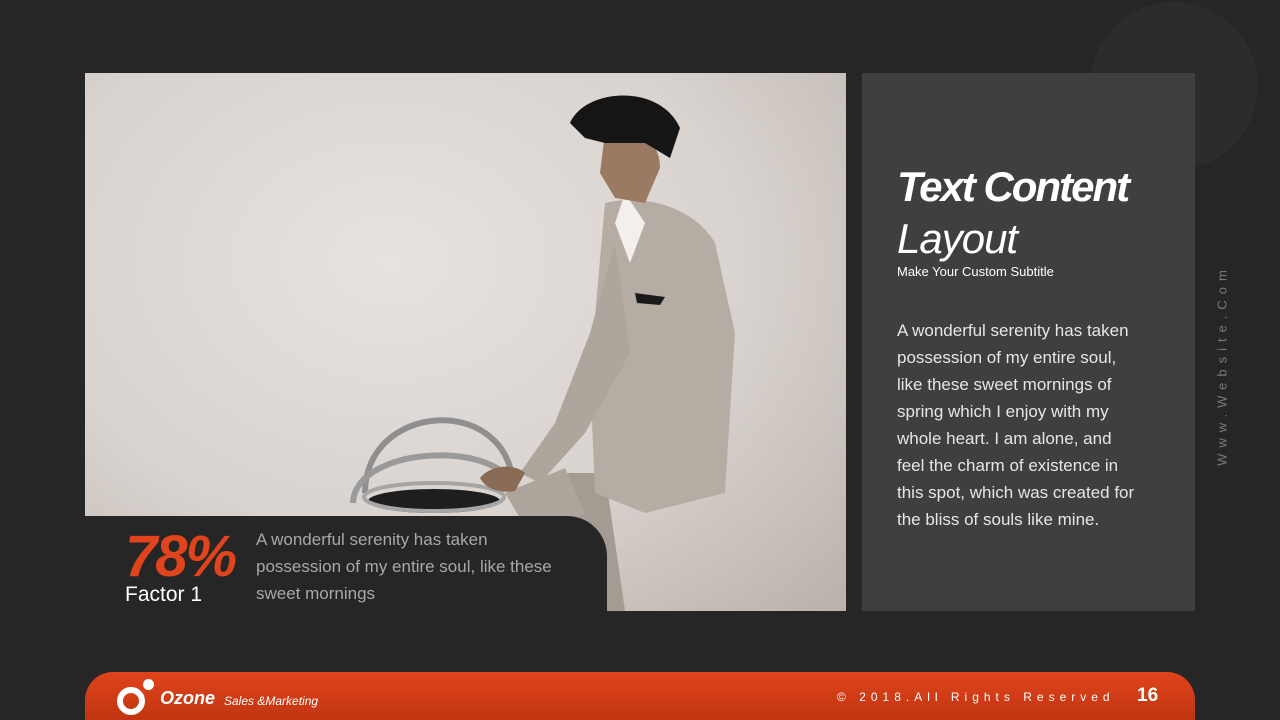 This screenshot has height=720, width=1280. I want to click on subtitle: Make Your Custom Subtitle, so click(975, 271).